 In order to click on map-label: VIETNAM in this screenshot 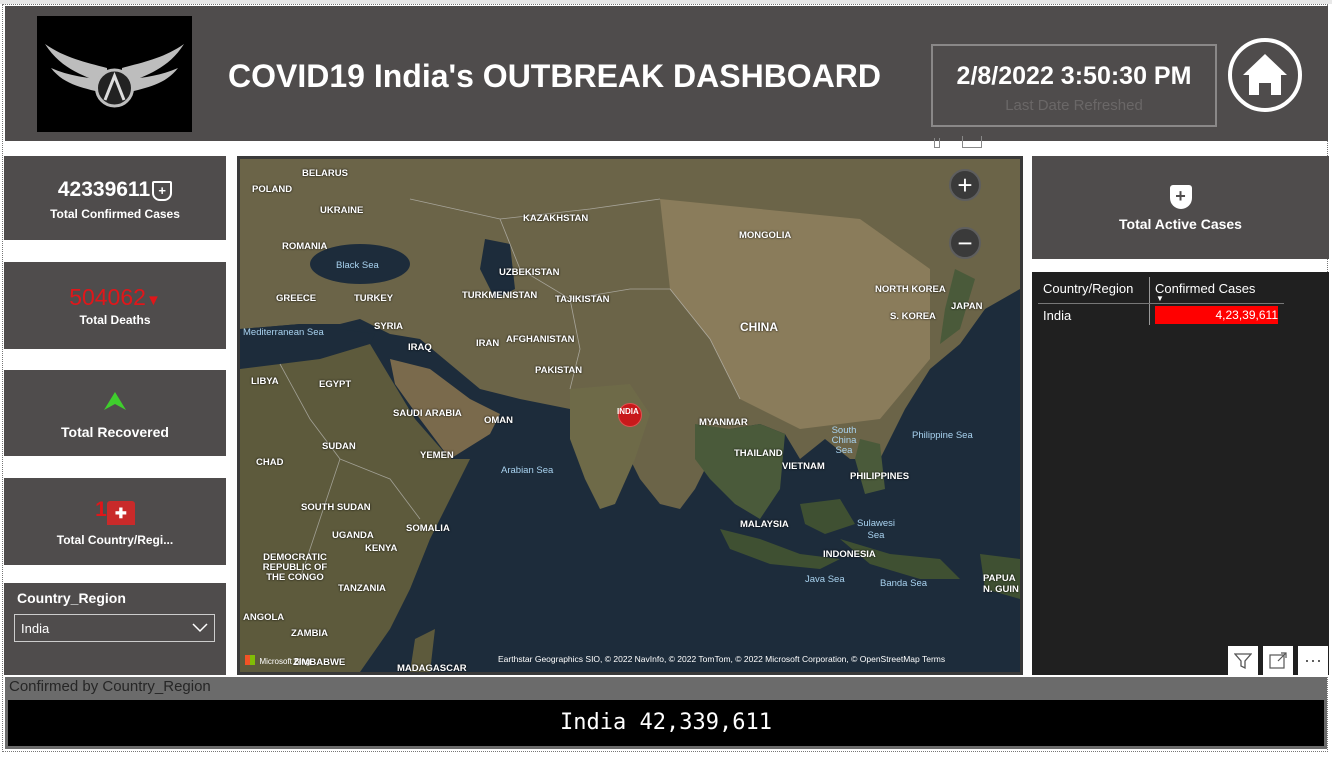, I will do `click(803, 466)`.